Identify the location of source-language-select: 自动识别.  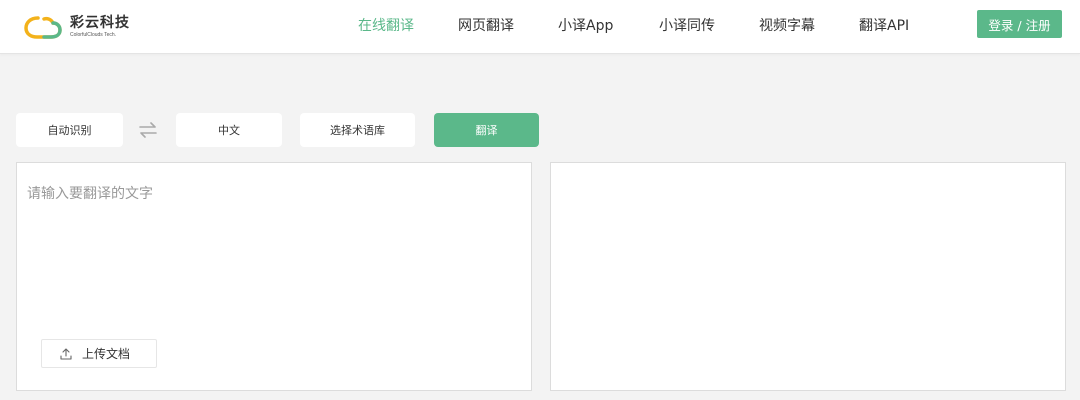
(69, 130).